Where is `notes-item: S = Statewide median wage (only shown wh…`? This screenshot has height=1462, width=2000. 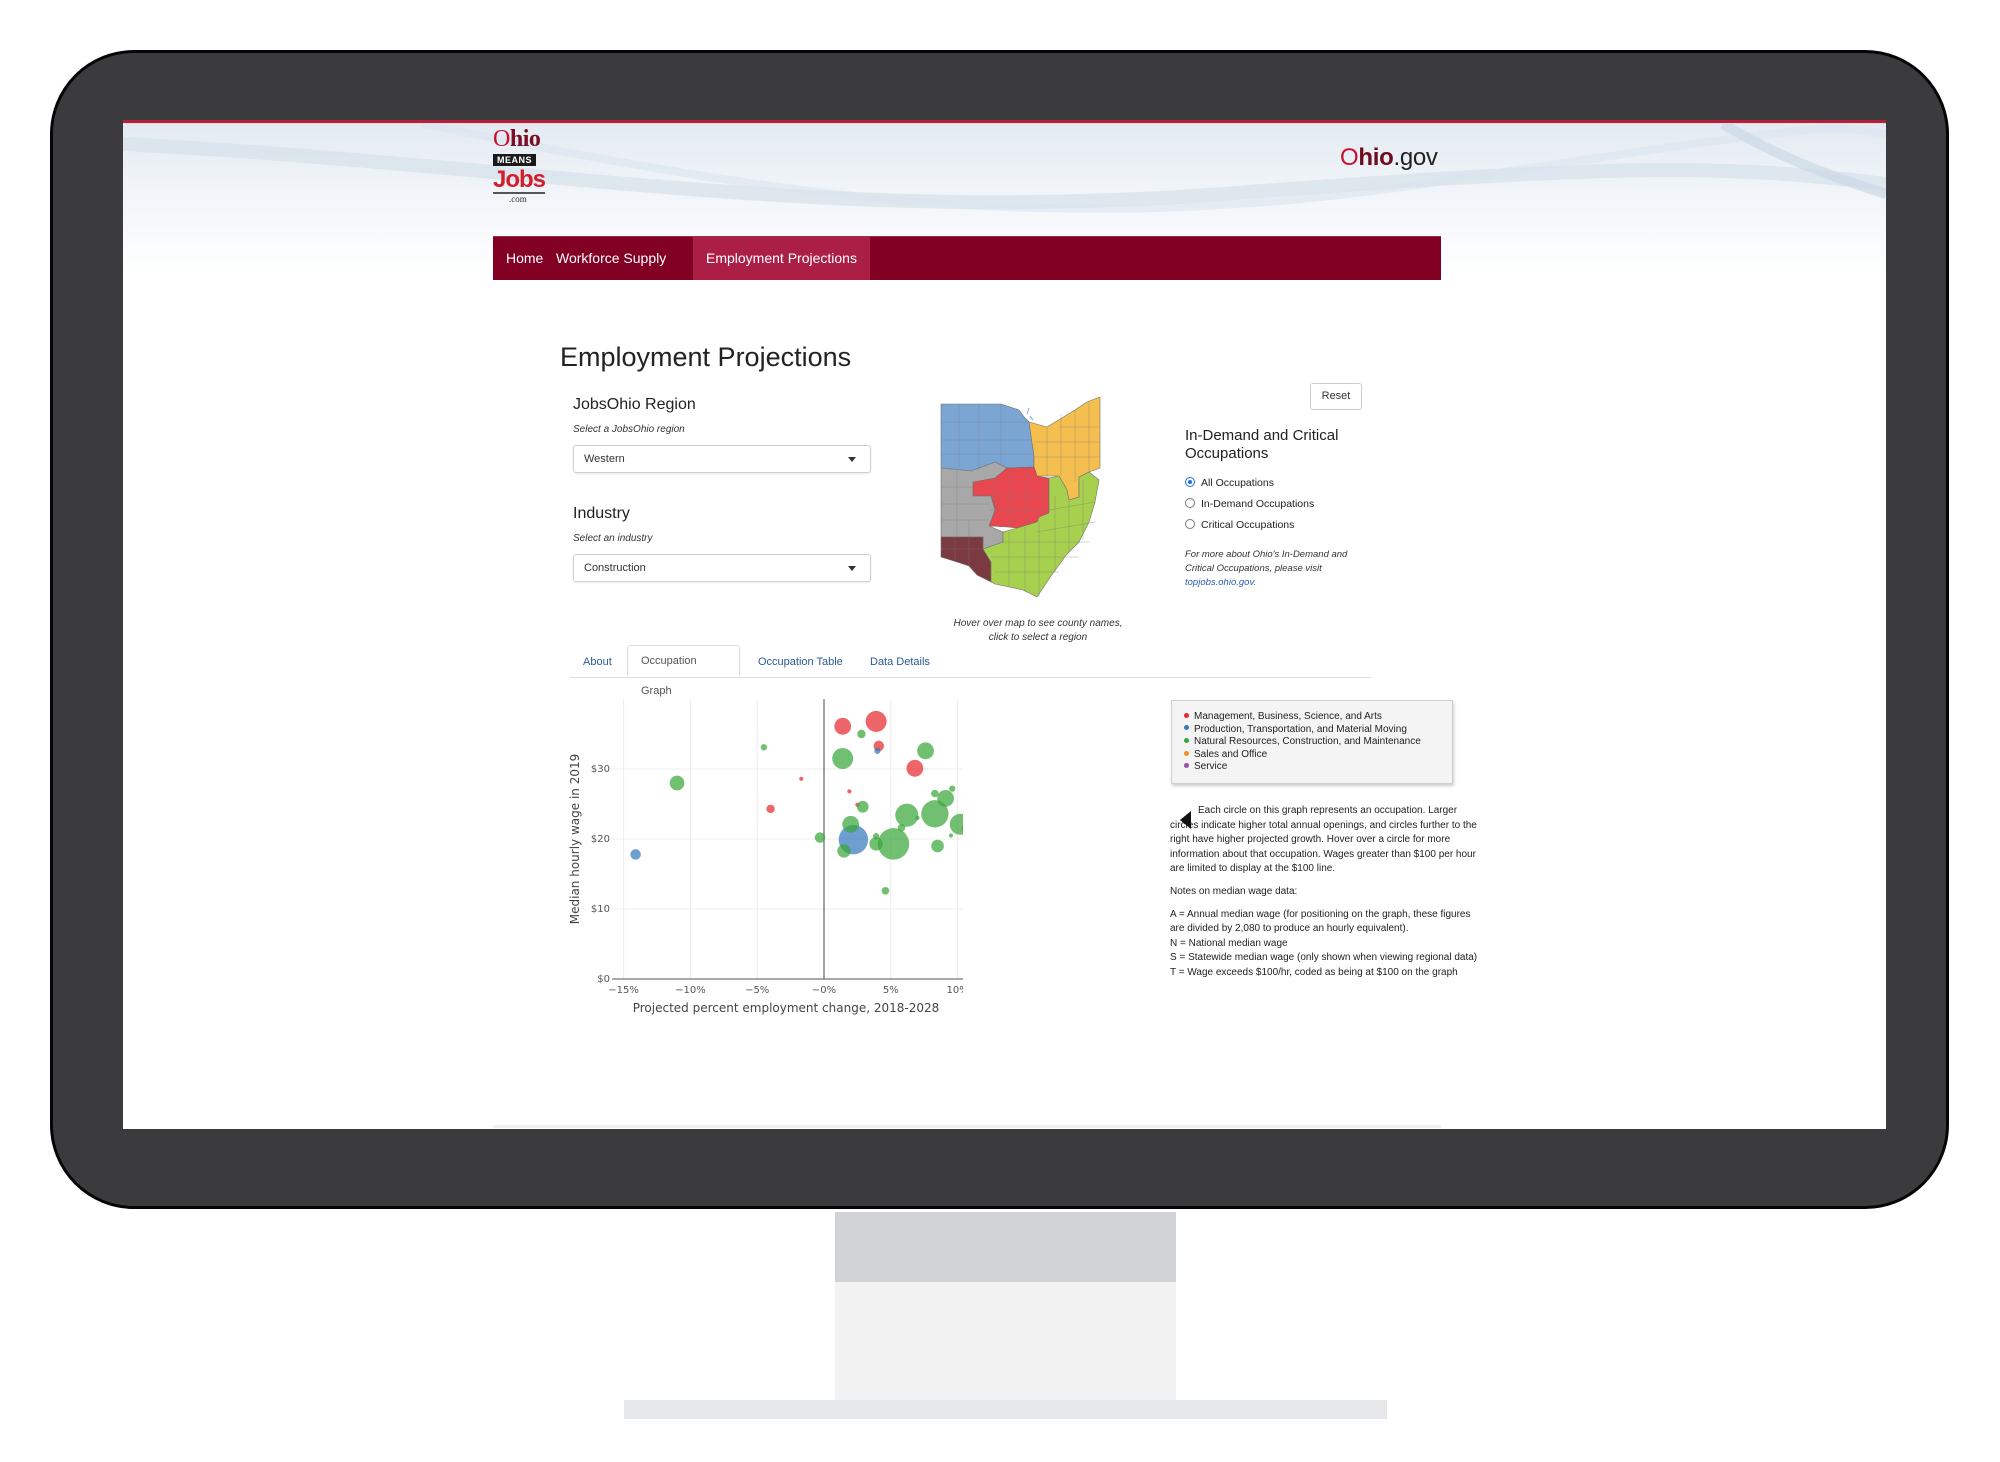
notes-item: S = Statewide median wage (only shown wh… is located at coordinates (1324, 958).